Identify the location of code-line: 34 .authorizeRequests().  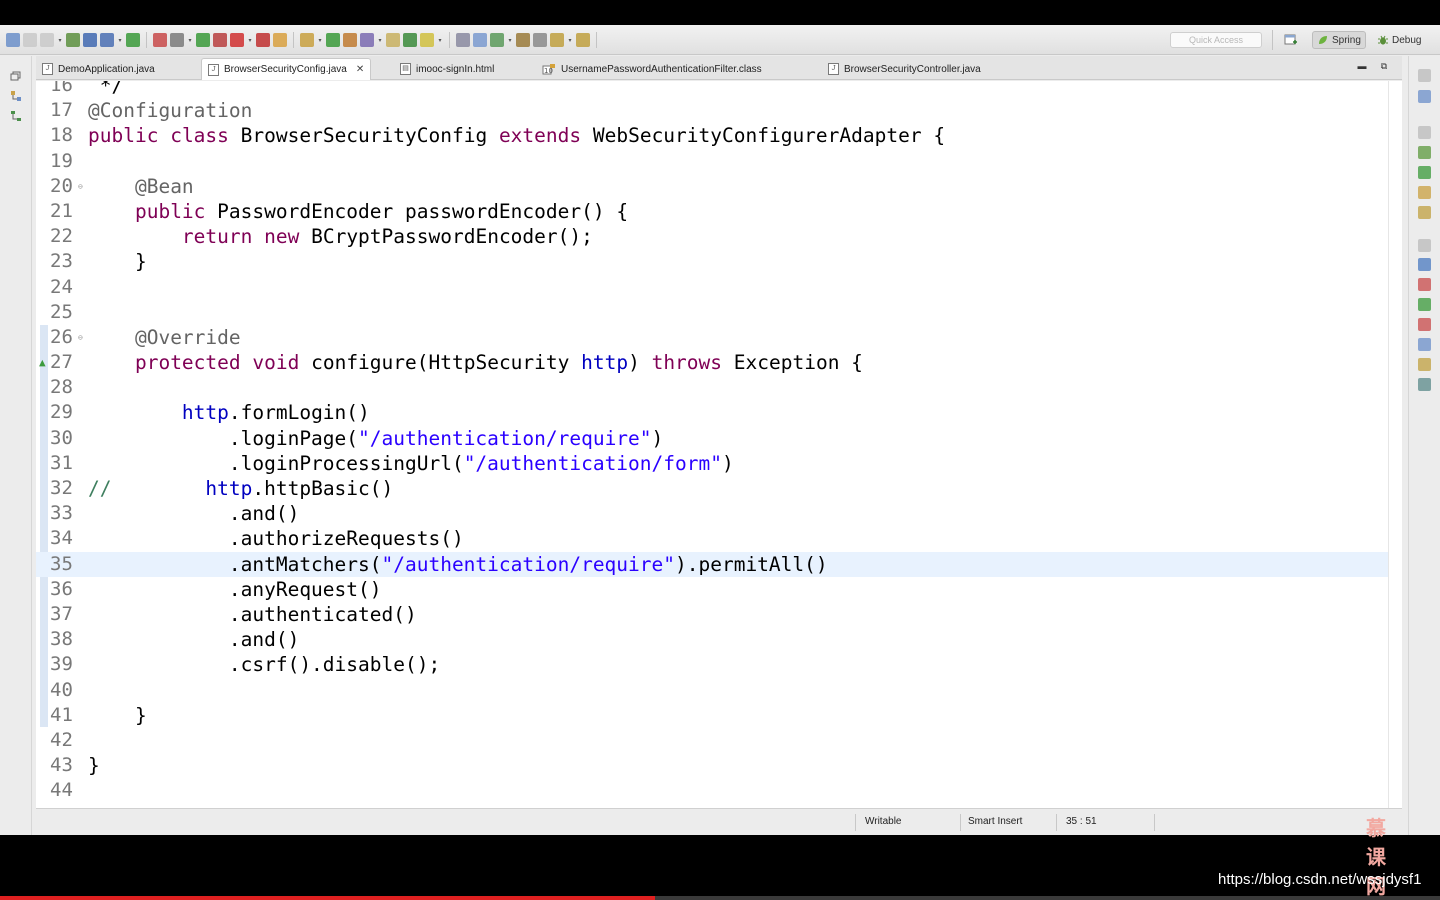
(712, 538).